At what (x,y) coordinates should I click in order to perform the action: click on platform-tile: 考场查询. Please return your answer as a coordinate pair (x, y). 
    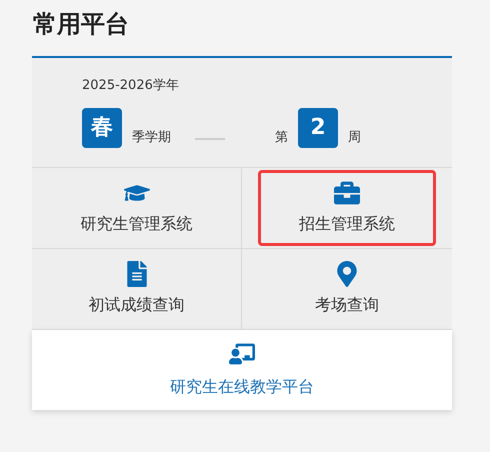
    Looking at the image, I should click on (347, 289).